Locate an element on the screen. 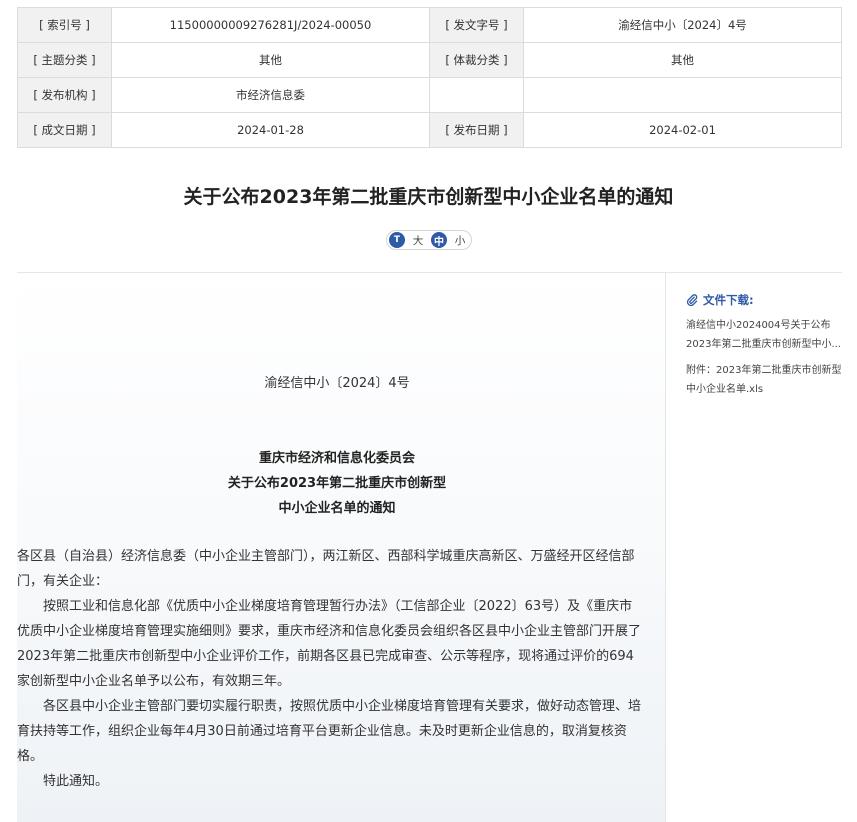  subject-category-value: 其他 is located at coordinates (270, 60).